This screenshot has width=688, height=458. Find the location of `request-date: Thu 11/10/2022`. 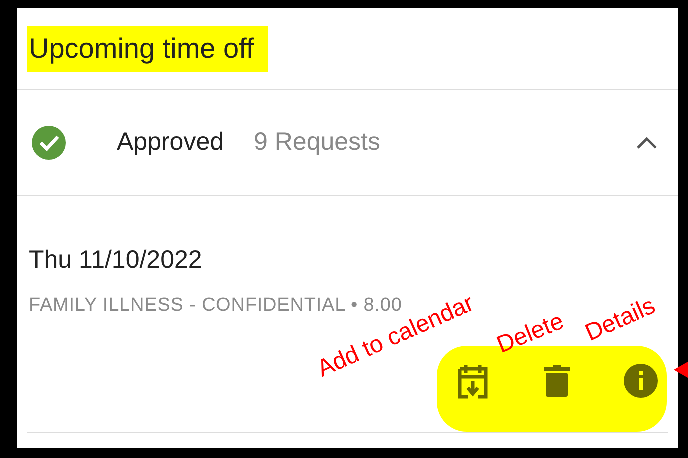

request-date: Thu 11/10/2022 is located at coordinates (116, 260).